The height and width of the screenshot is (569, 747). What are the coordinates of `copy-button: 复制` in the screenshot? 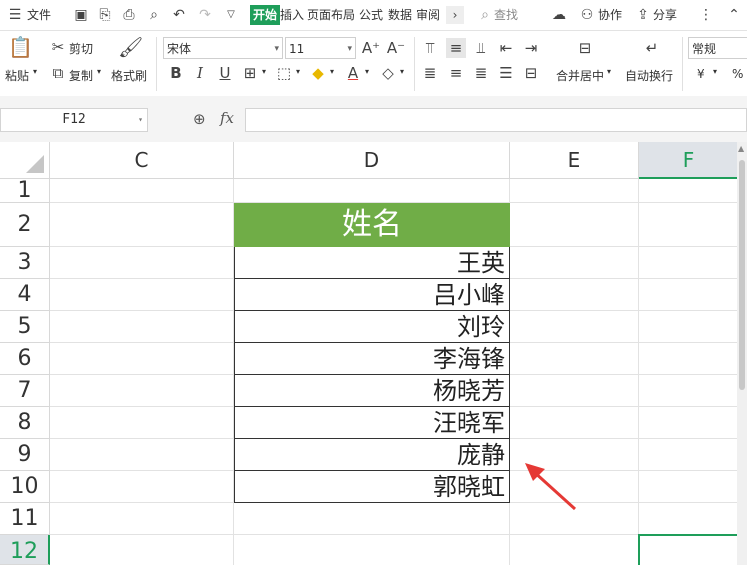 It's located at (81, 75).